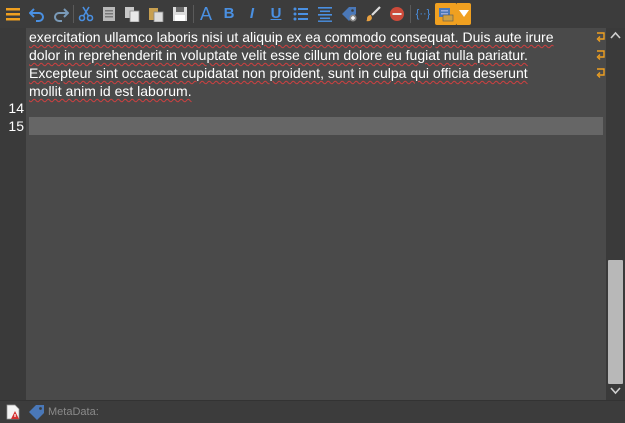 This screenshot has height=423, width=625. I want to click on align-center-icon, so click(325, 14).